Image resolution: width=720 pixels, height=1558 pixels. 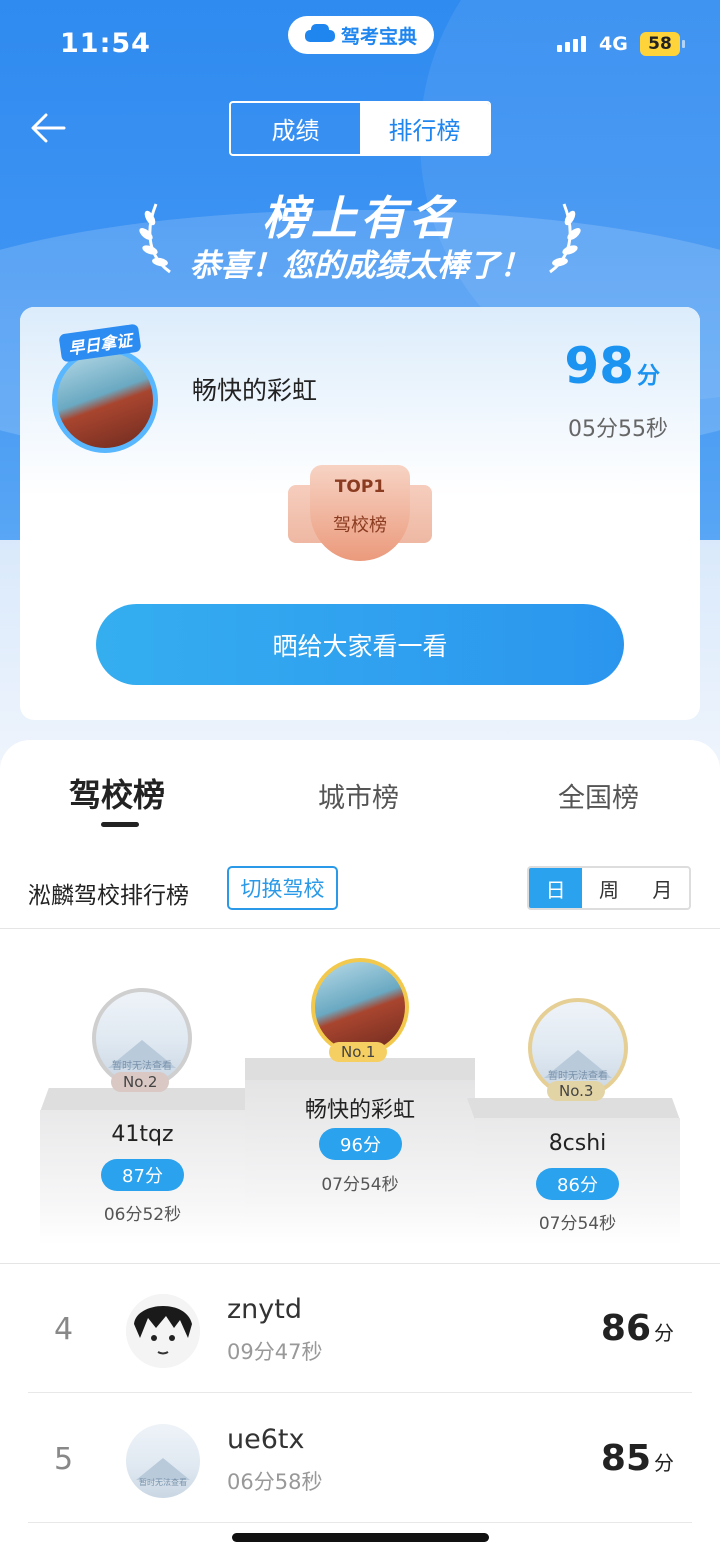 What do you see at coordinates (48, 128) in the screenshot?
I see `back-arrow-icon` at bounding box center [48, 128].